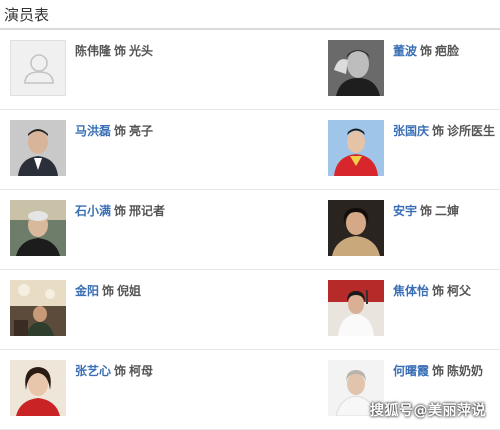 The image size is (500, 430). Describe the element at coordinates (93, 131) in the screenshot. I see `actor-name: 马洪磊` at that location.